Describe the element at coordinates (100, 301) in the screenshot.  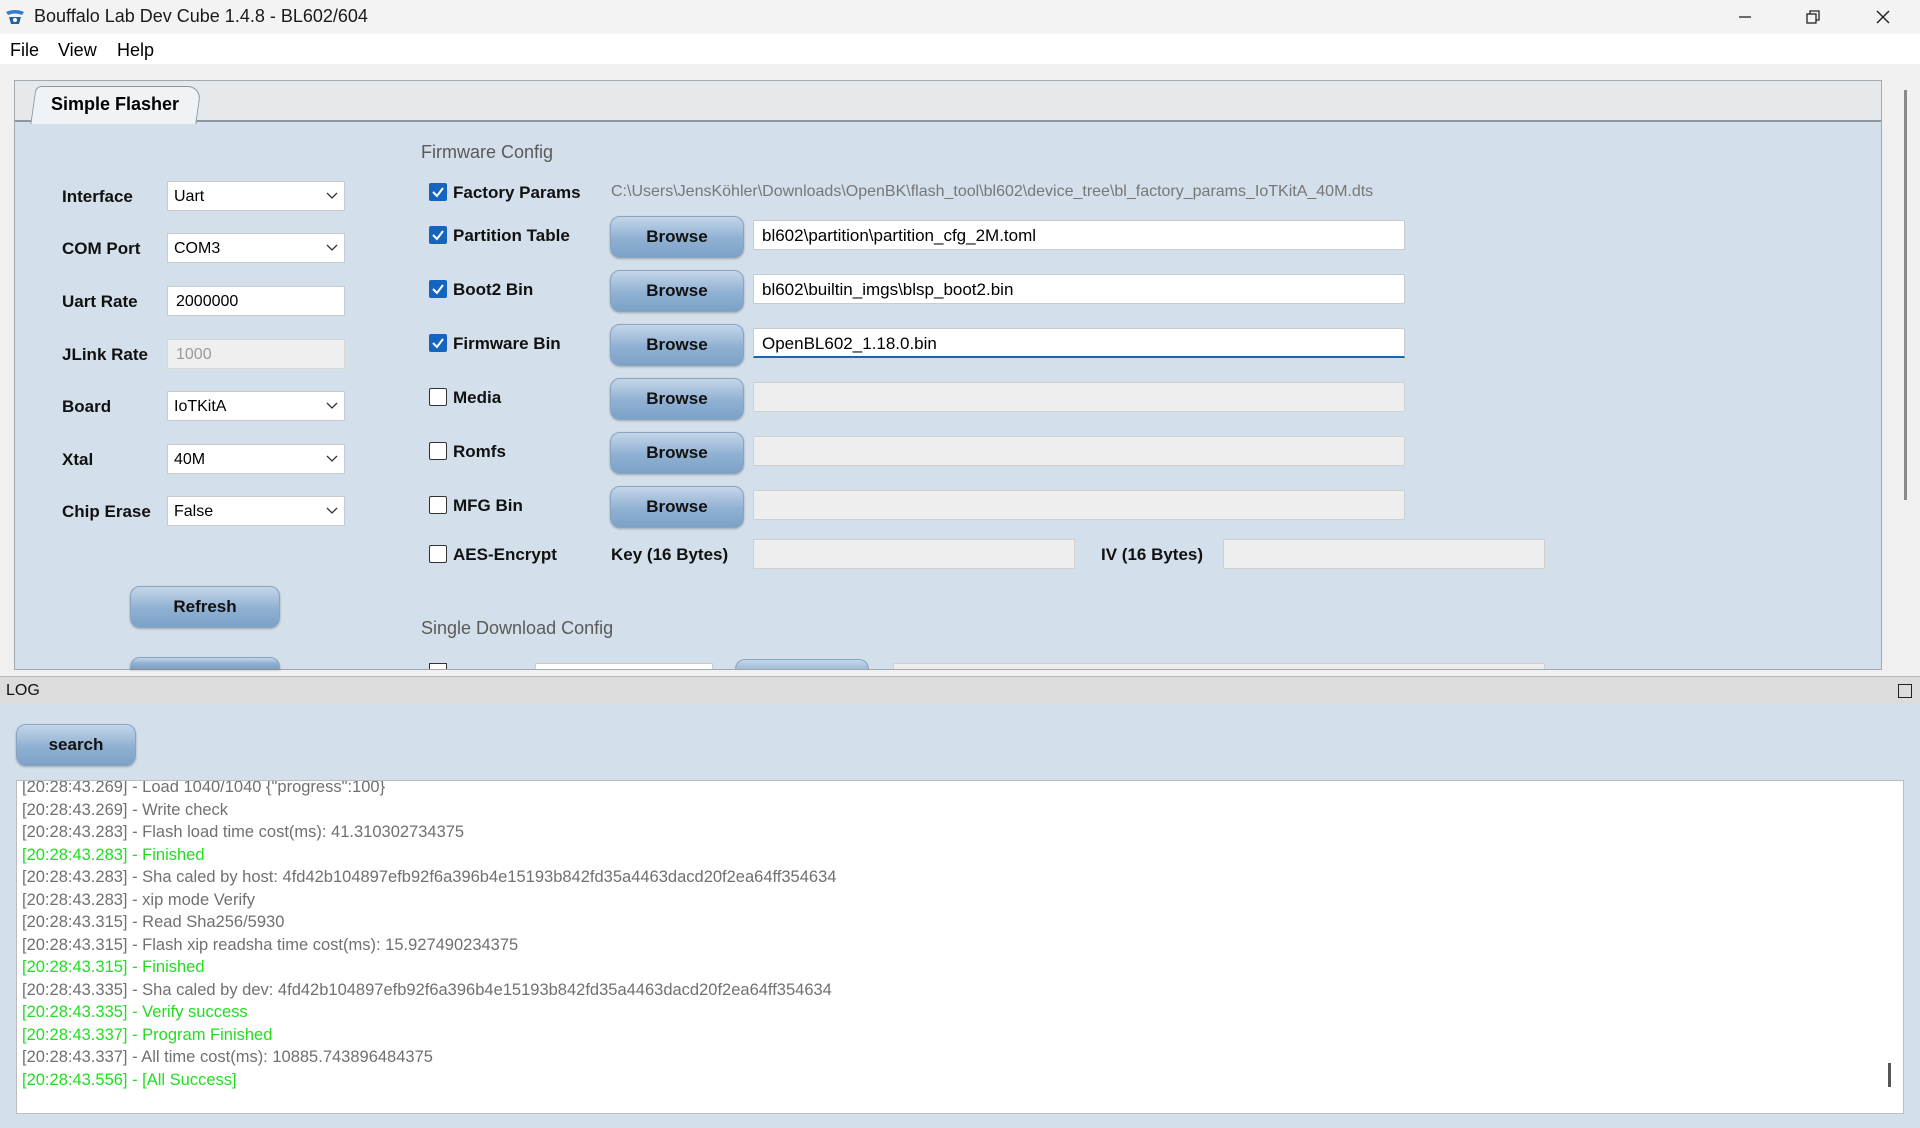
I see `uart-rate-label: Uart Rate` at that location.